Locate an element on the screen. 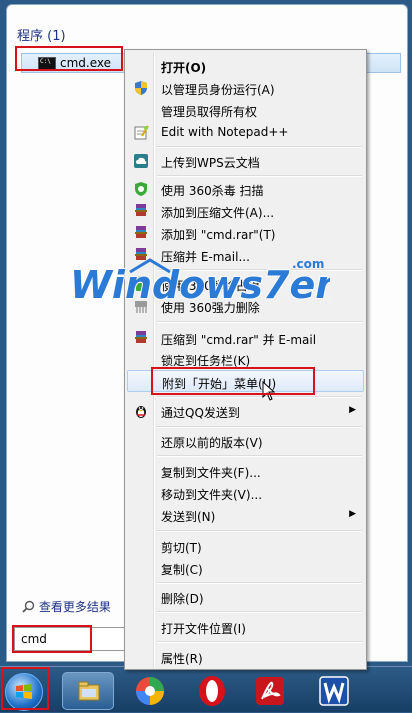 This screenshot has height=713, width=412. menu-item-360-shred: 使用 360强力删除 is located at coordinates (245, 306).